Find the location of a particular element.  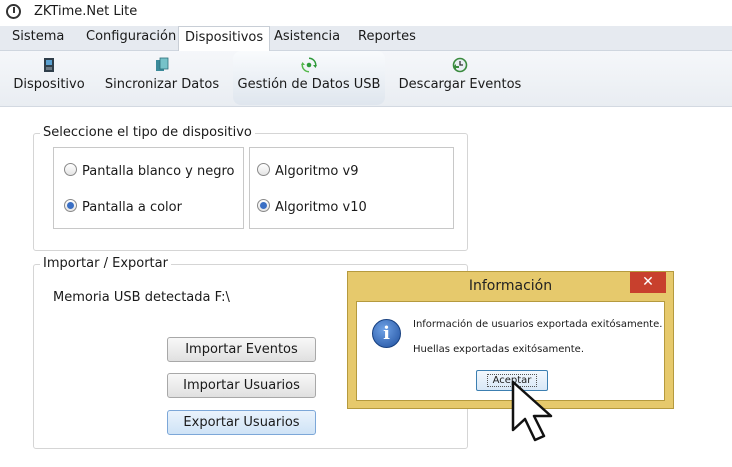

export-users-button: Exportar Usuarios is located at coordinates (241, 422).